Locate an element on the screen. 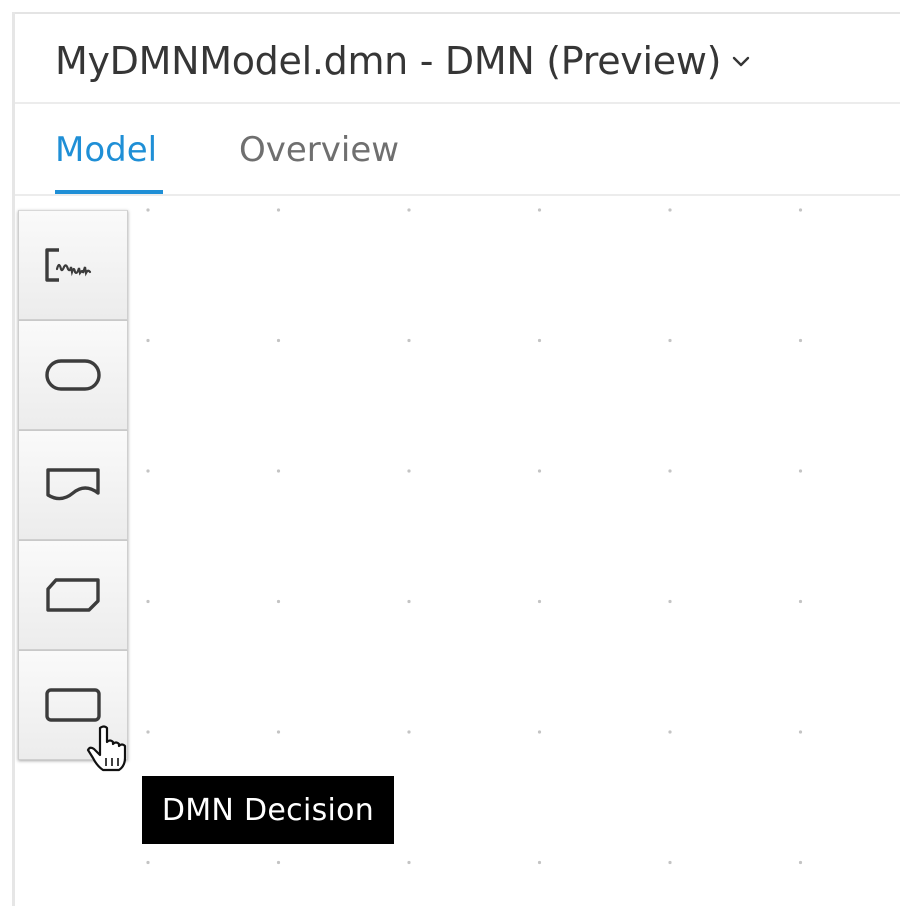 The height and width of the screenshot is (906, 900). decision-icon is located at coordinates (73, 705).